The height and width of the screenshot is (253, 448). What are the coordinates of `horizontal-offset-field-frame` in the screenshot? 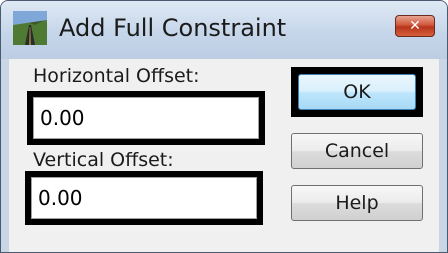 It's located at (146, 118).